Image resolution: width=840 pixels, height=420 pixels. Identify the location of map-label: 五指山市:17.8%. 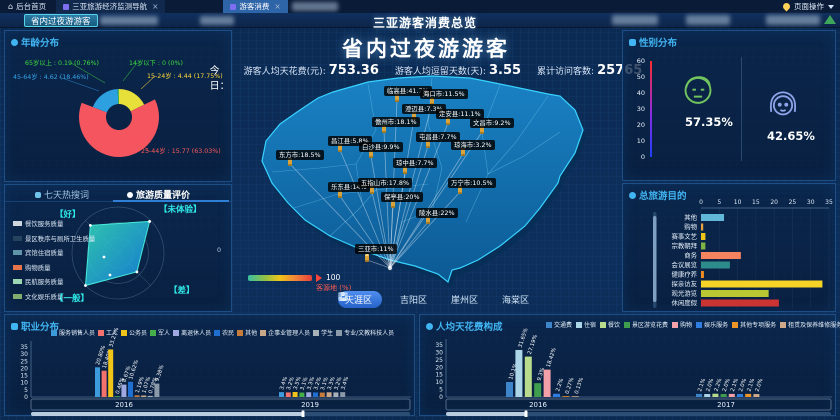
(385, 183).